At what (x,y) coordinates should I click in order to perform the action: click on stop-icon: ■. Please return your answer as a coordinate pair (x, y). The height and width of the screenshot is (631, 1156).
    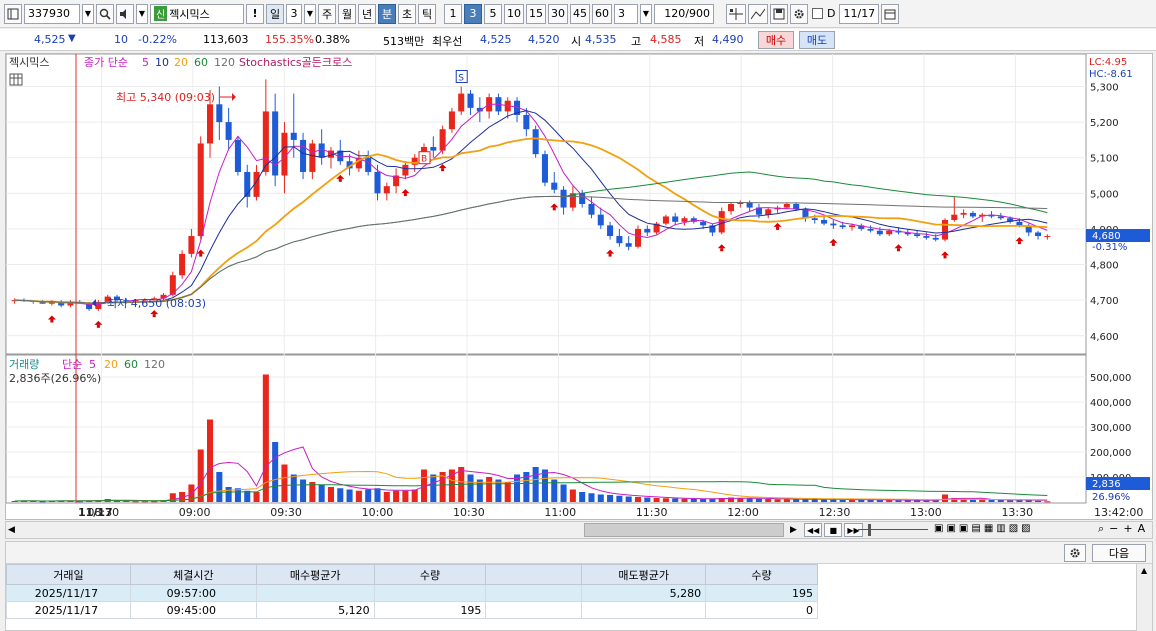
    Looking at the image, I should click on (833, 530).